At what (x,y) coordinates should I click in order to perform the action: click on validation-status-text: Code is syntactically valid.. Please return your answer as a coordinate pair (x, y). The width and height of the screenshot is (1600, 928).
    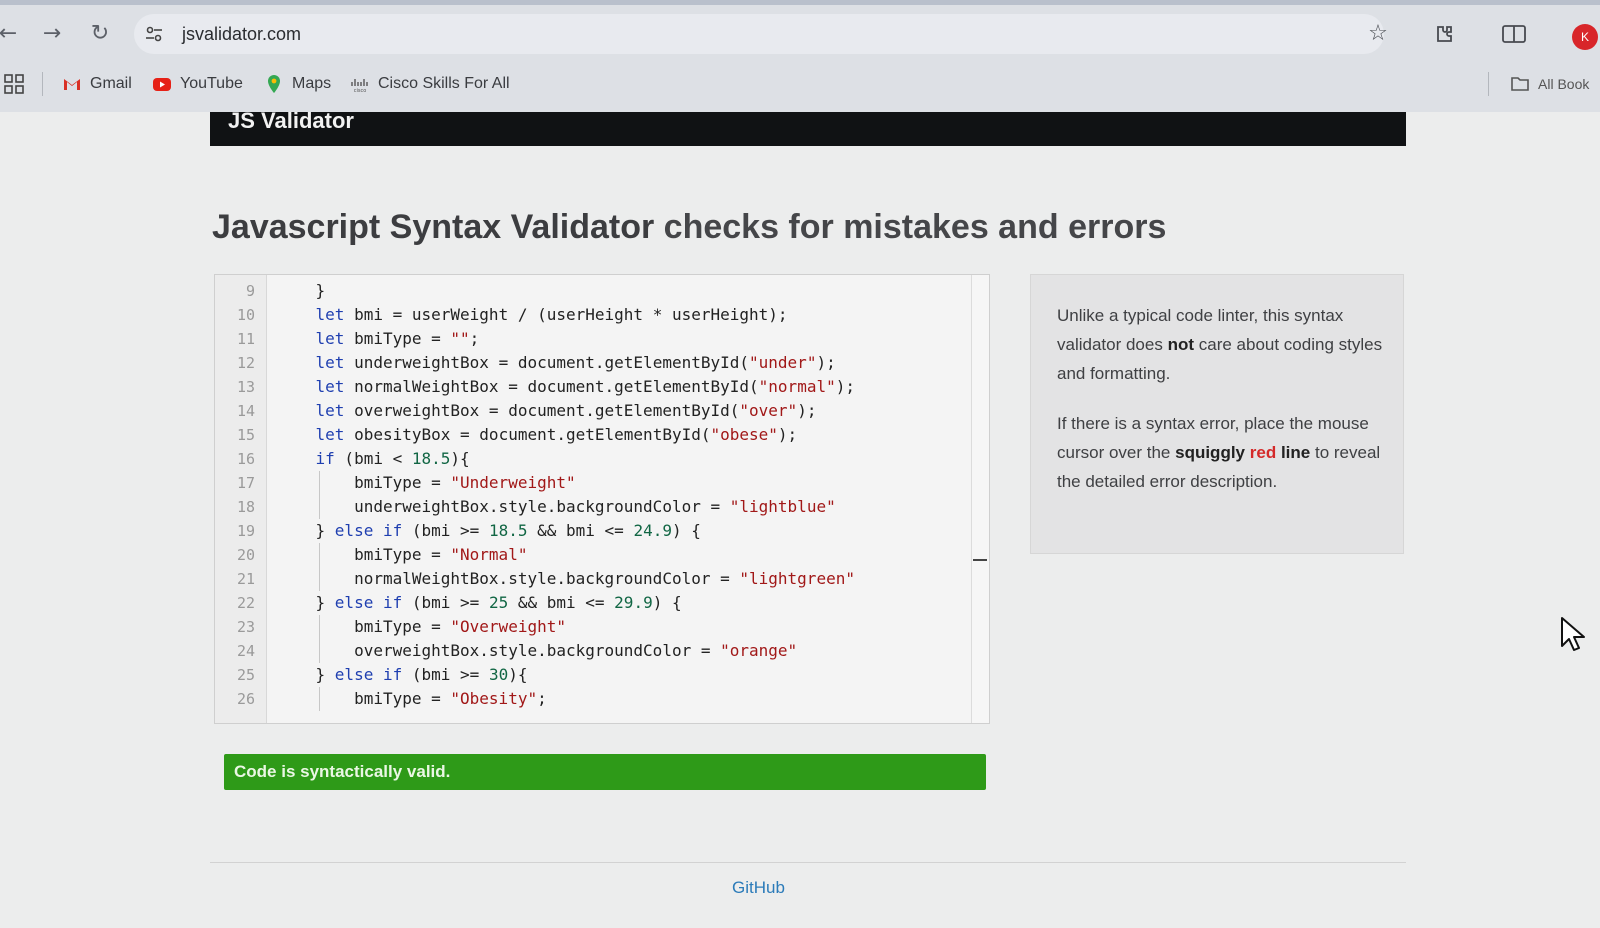
    Looking at the image, I should click on (342, 771).